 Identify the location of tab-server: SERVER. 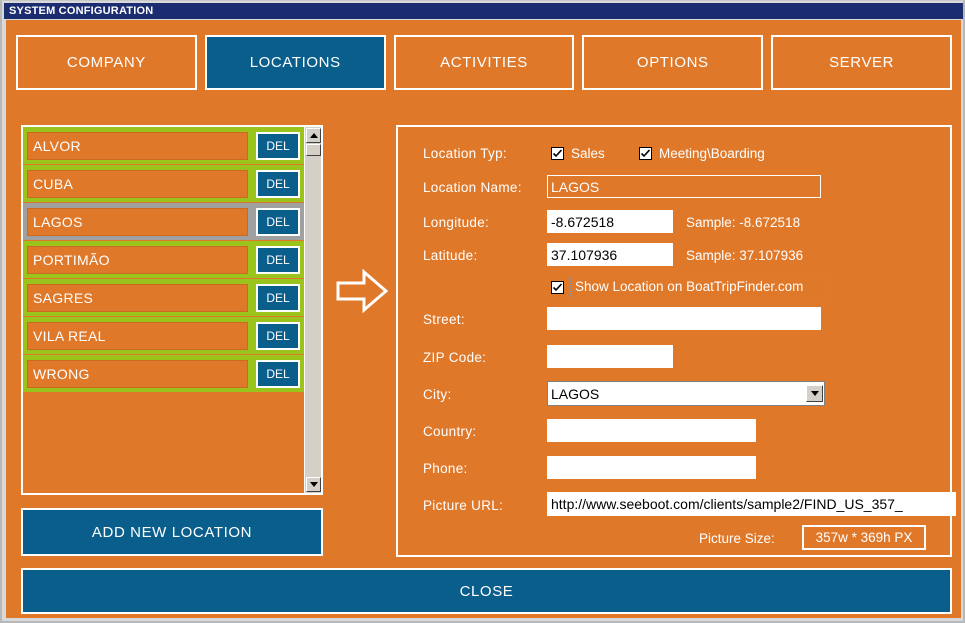
(861, 62).